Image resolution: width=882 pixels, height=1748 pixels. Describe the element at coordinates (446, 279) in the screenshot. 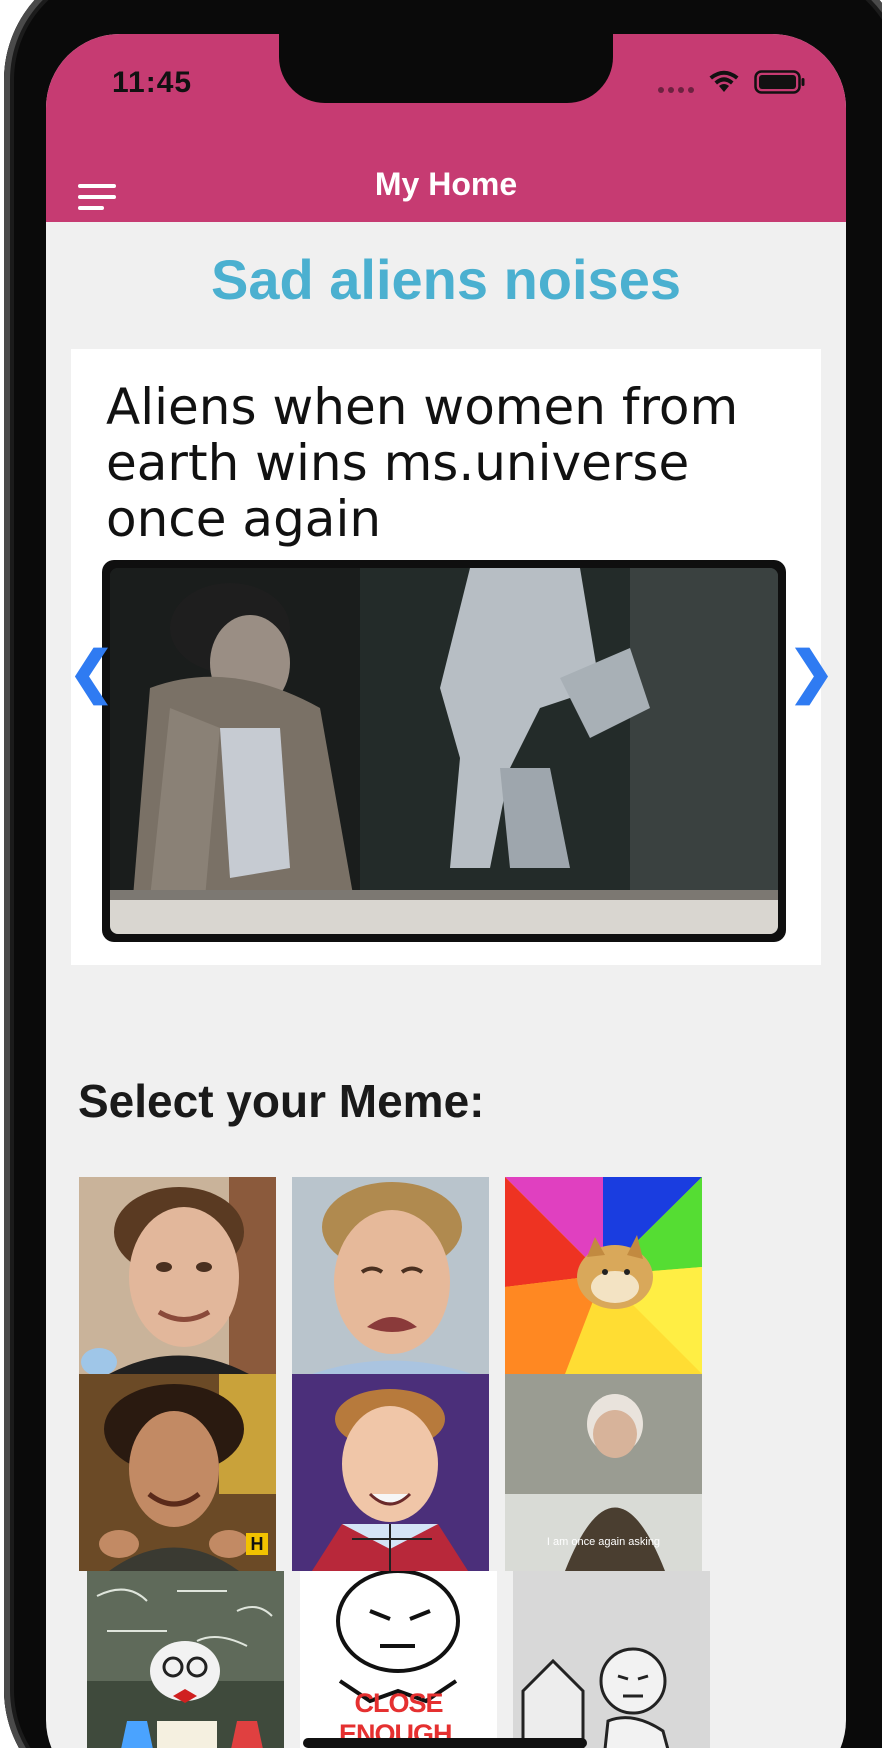

I see `meme-title: Sad aliens noises` at that location.